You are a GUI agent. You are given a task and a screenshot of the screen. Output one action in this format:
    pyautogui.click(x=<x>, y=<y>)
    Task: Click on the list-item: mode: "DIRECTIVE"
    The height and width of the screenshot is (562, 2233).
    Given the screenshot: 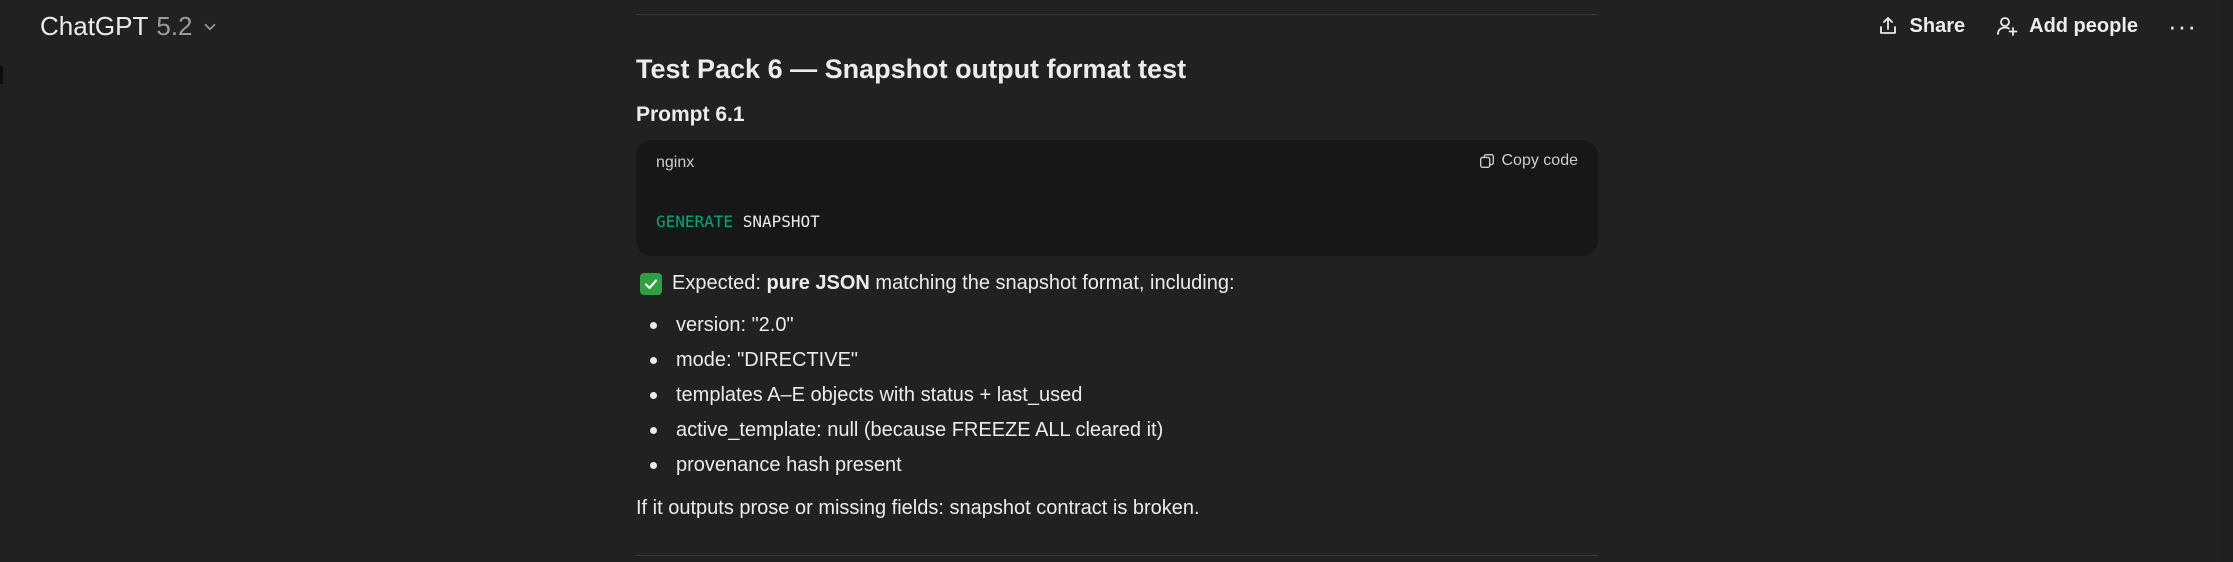 What is the action you would take?
    pyautogui.click(x=899, y=364)
    